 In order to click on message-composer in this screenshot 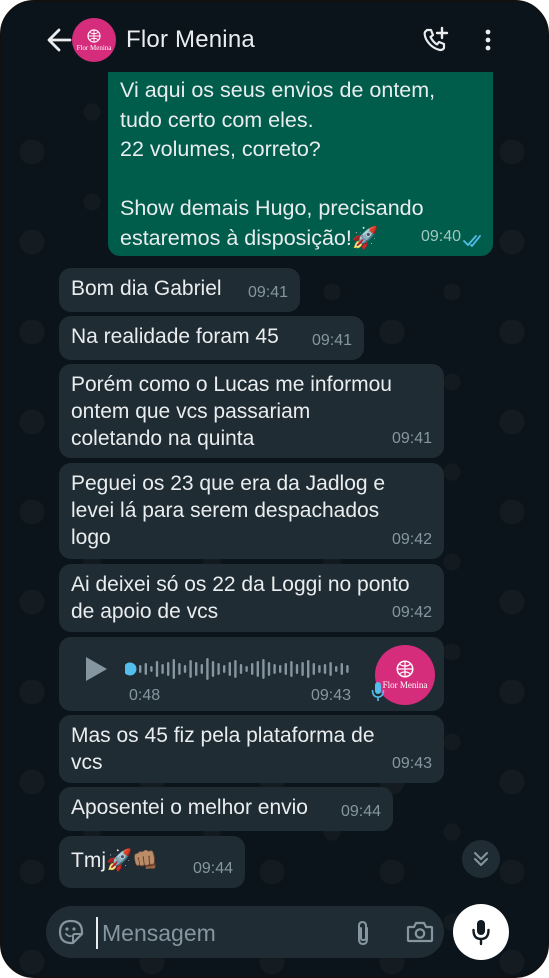, I will do `click(245, 932)`.